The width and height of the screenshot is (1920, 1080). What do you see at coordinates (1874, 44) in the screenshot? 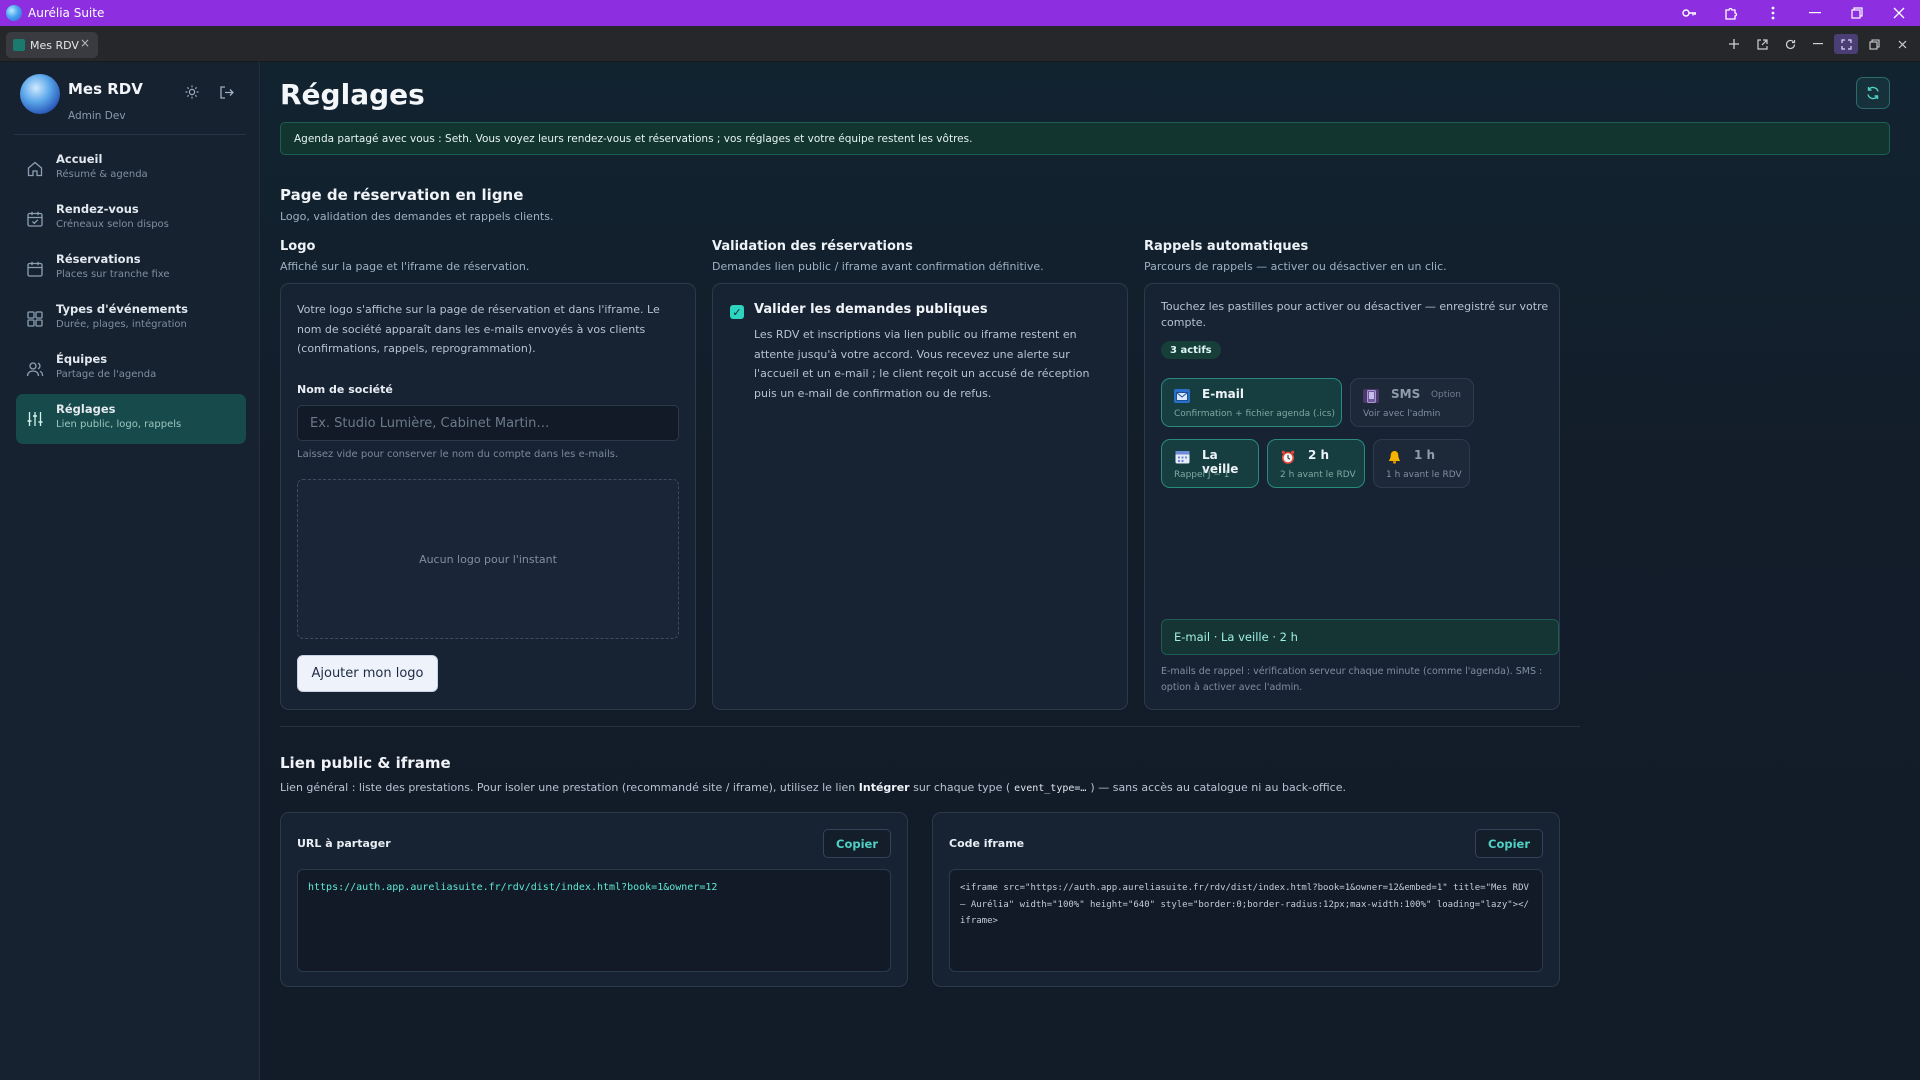
I see `popout-icon` at bounding box center [1874, 44].